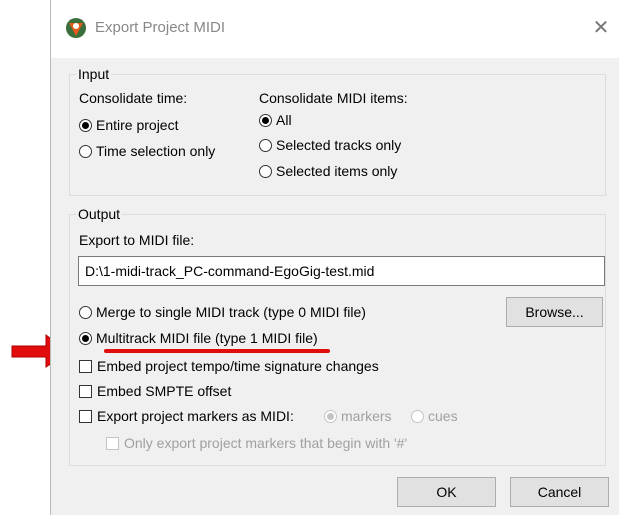  What do you see at coordinates (133, 98) in the screenshot?
I see `consolidate-time-label: Consolidate time:` at bounding box center [133, 98].